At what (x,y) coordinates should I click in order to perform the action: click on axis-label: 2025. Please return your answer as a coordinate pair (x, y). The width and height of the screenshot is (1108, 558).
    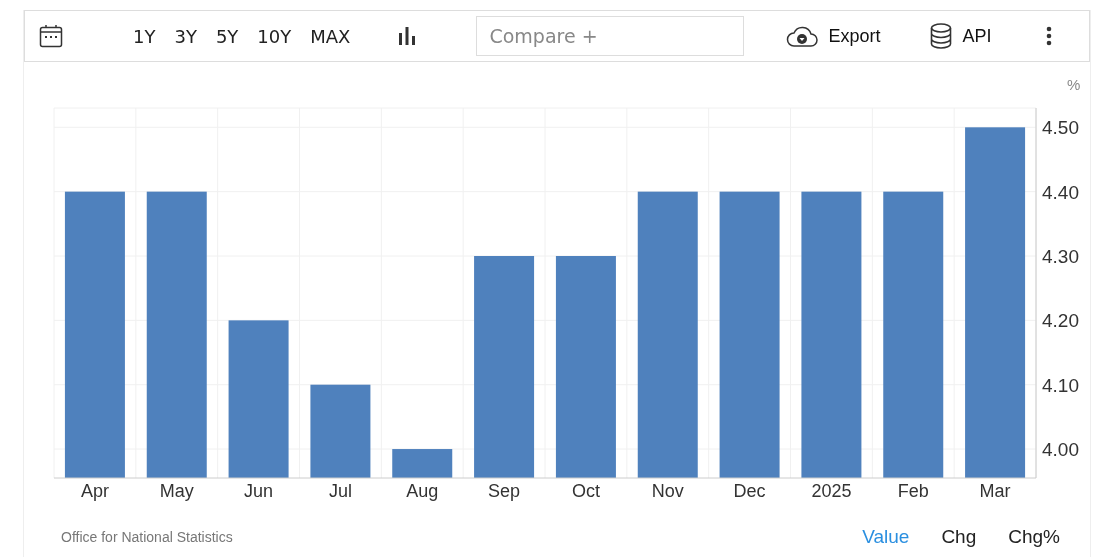
    Looking at the image, I should click on (831, 491).